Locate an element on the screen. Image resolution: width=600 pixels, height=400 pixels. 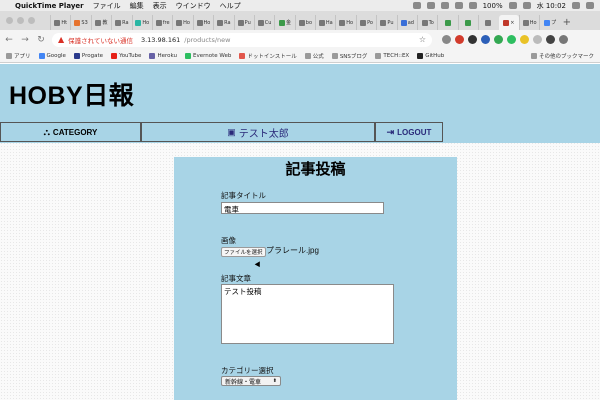
youtube-icon is located at coordinates (114, 55).